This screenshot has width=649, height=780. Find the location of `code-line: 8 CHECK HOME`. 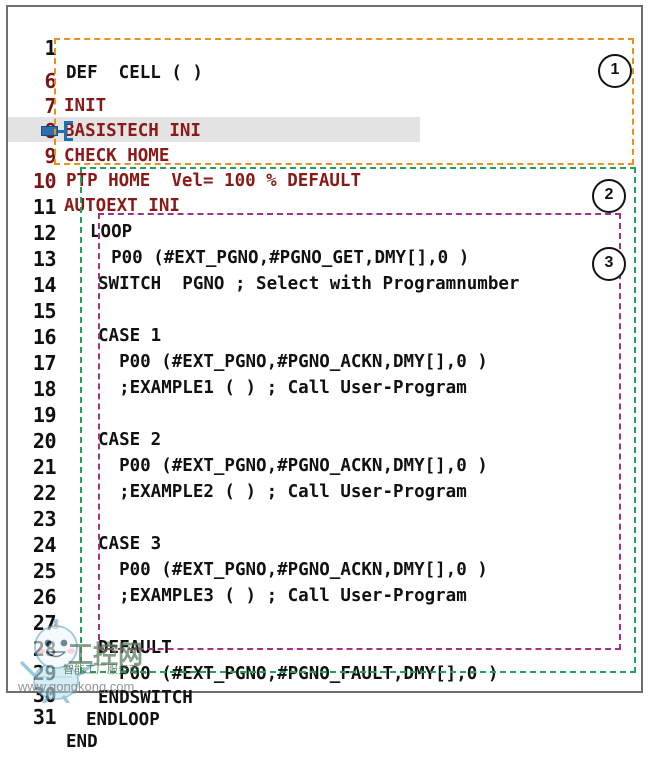

code-line: 8 CHECK HOME is located at coordinates (324, 130).